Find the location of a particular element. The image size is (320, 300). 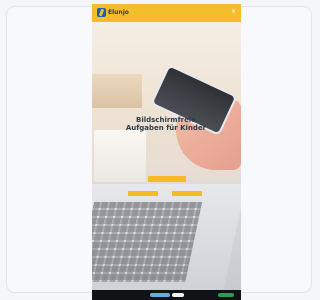

cookie-secondary-button is located at coordinates (178, 295).